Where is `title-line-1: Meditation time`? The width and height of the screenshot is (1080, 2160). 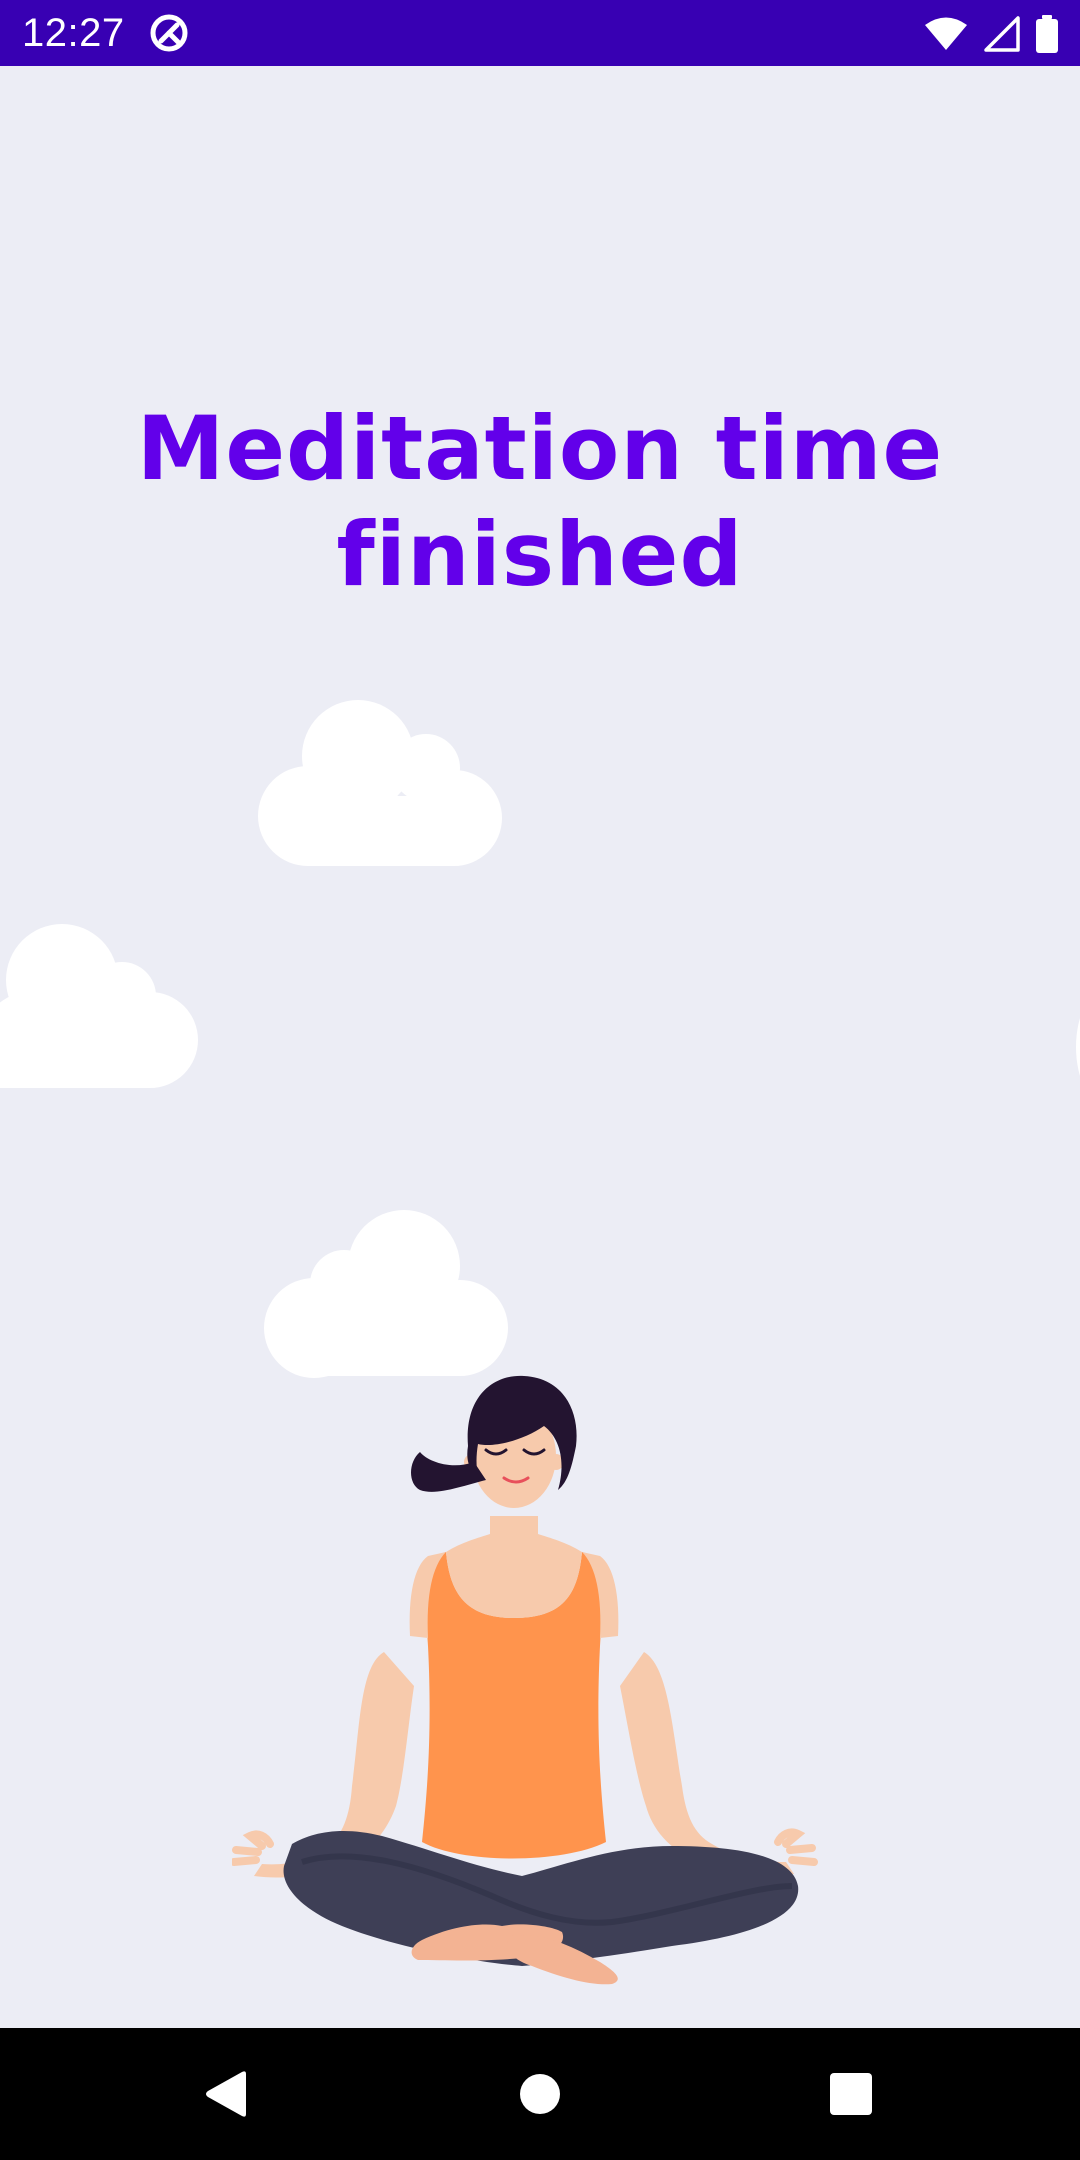
title-line-1: Meditation time is located at coordinates (540, 448).